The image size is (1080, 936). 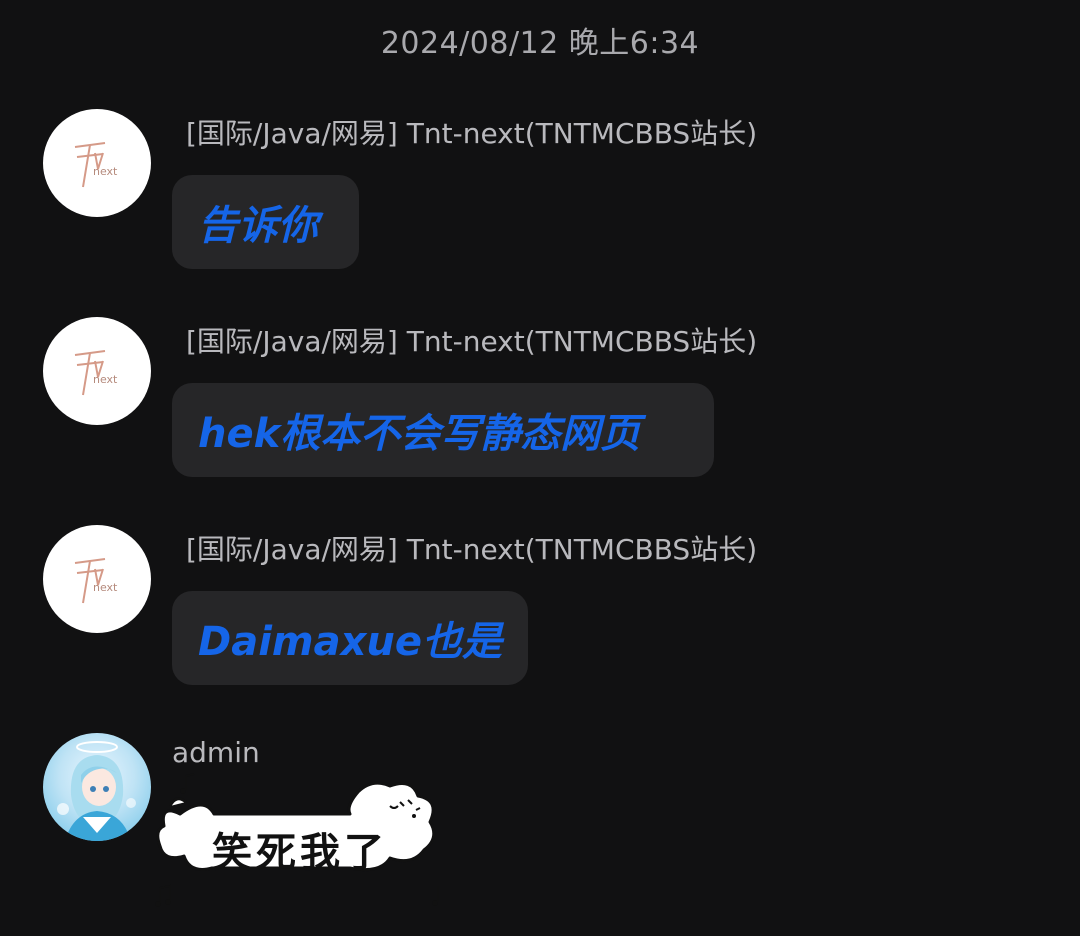 I want to click on sticker-message: 笑死我了, so click(x=305, y=842).